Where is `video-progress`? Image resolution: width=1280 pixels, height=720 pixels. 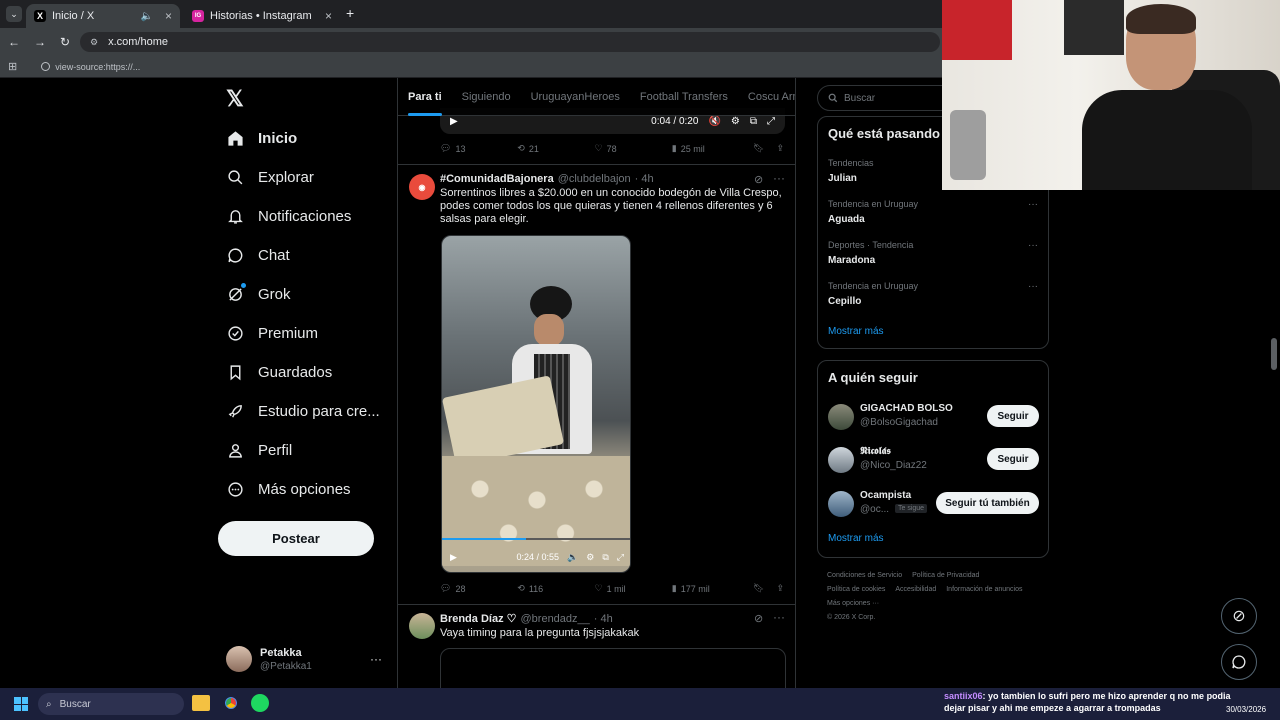
video-progress is located at coordinates (536, 539).